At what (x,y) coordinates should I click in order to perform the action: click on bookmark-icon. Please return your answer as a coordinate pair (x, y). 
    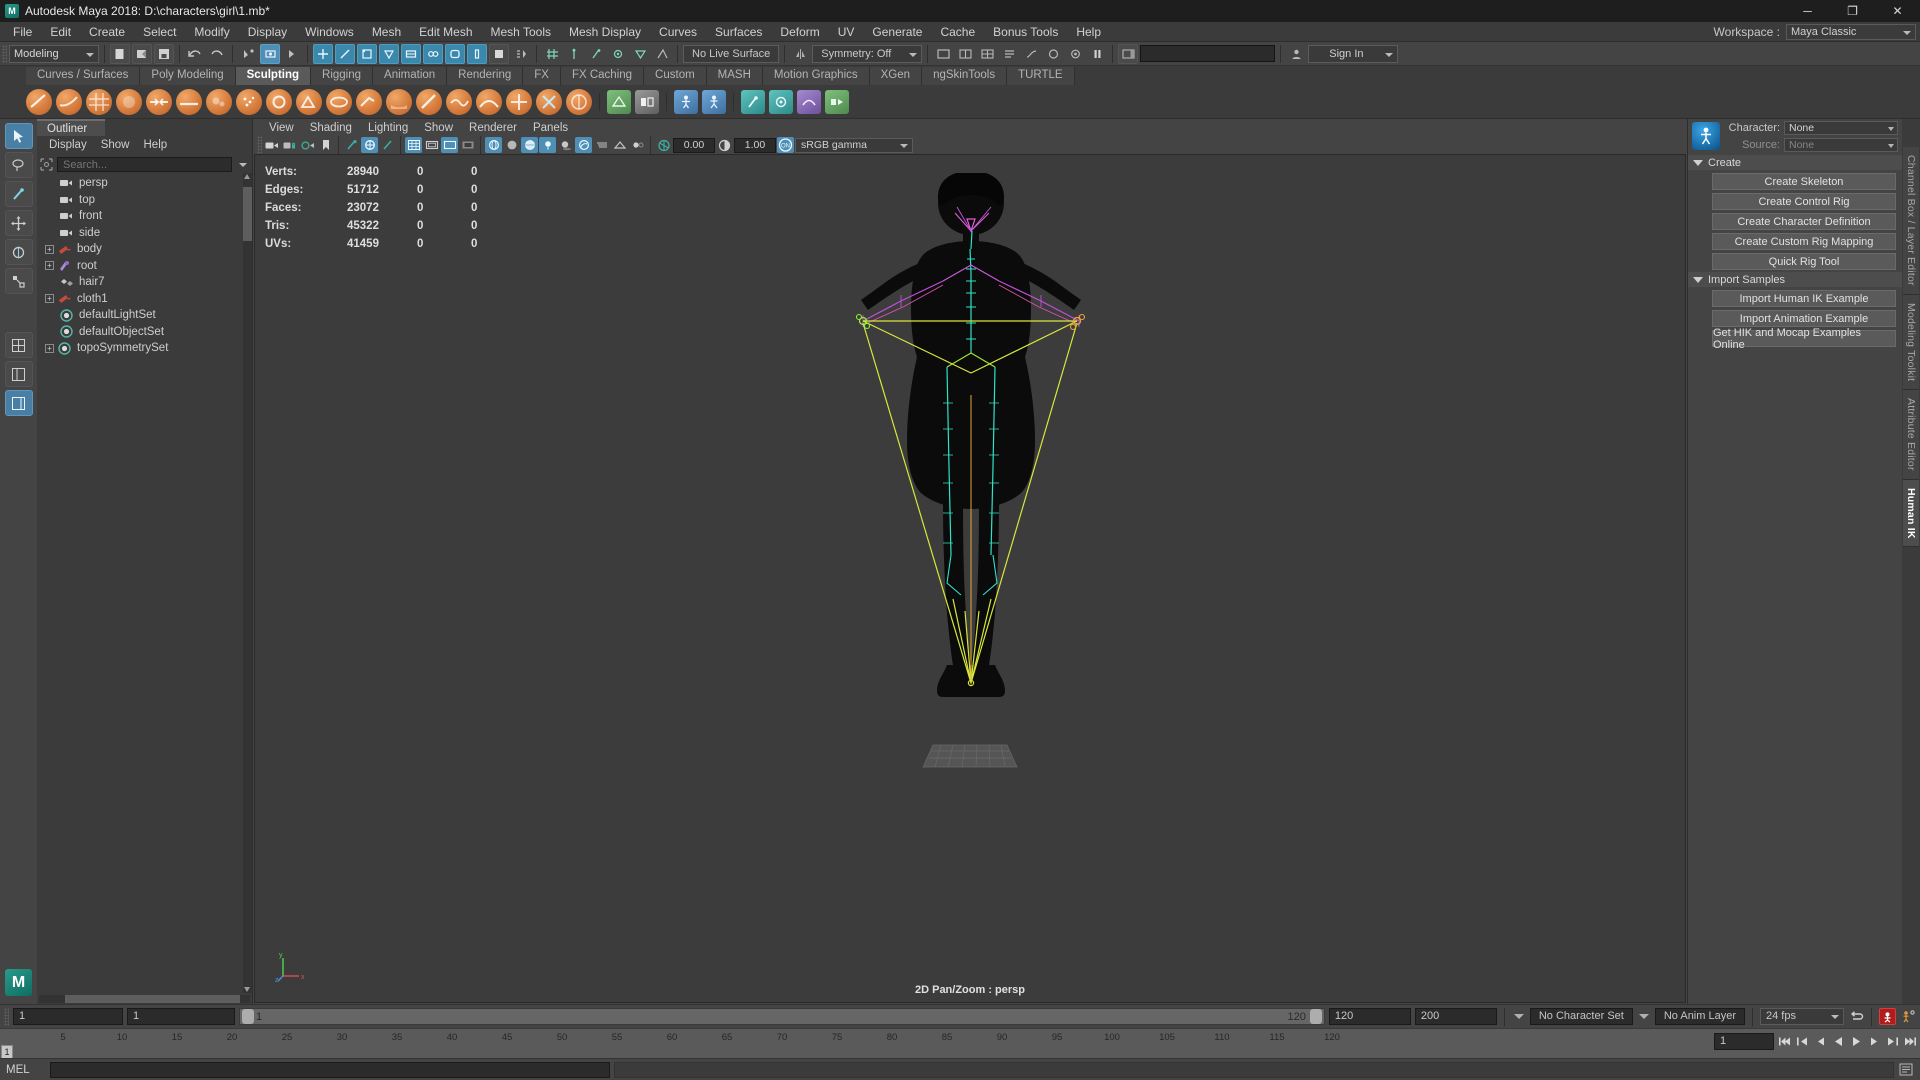
    Looking at the image, I should click on (325, 145).